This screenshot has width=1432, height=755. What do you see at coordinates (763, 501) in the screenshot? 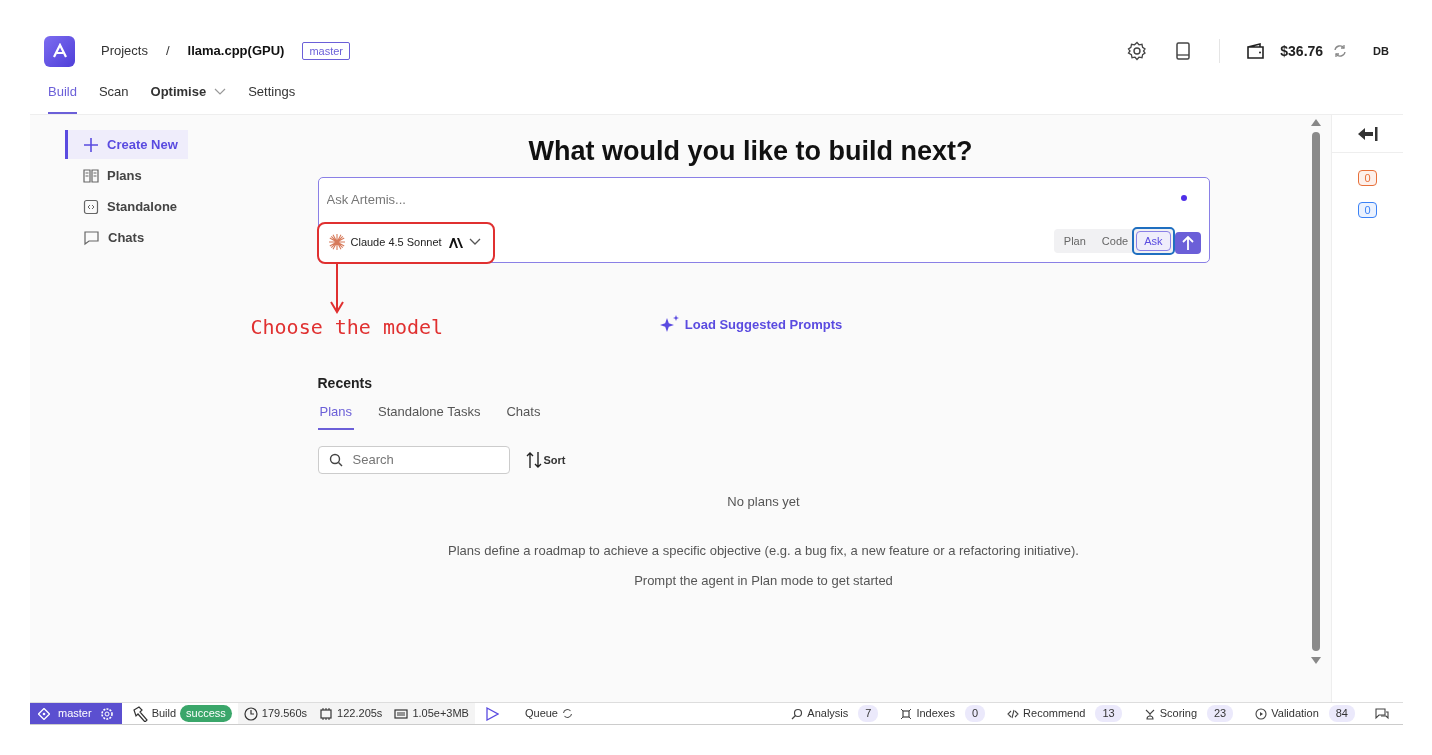
I see `empty-state-title: No plans yet` at bounding box center [763, 501].